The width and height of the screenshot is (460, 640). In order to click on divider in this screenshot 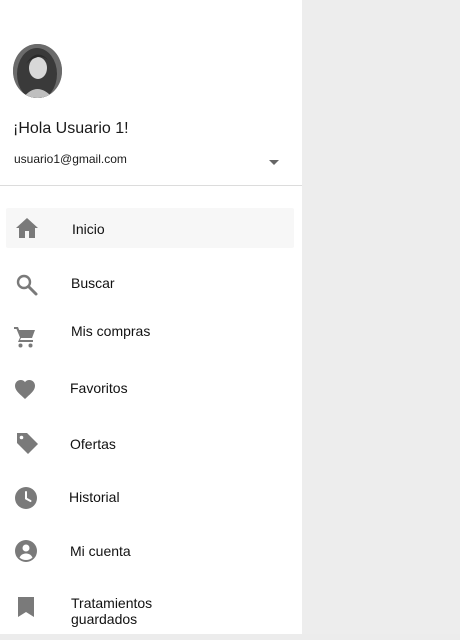, I will do `click(151, 185)`.